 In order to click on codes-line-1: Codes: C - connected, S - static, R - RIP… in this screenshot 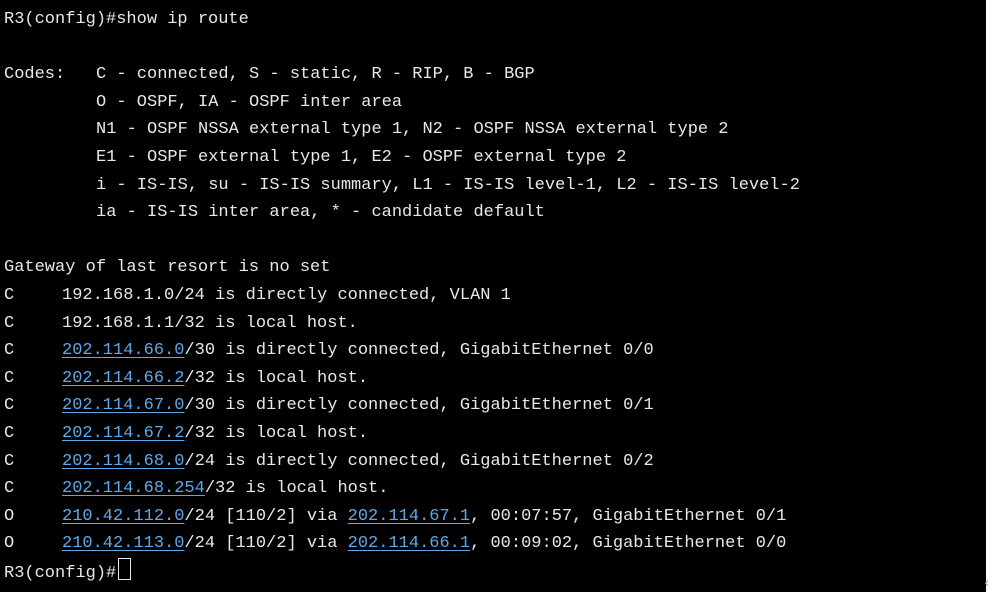, I will do `click(495, 75)`.